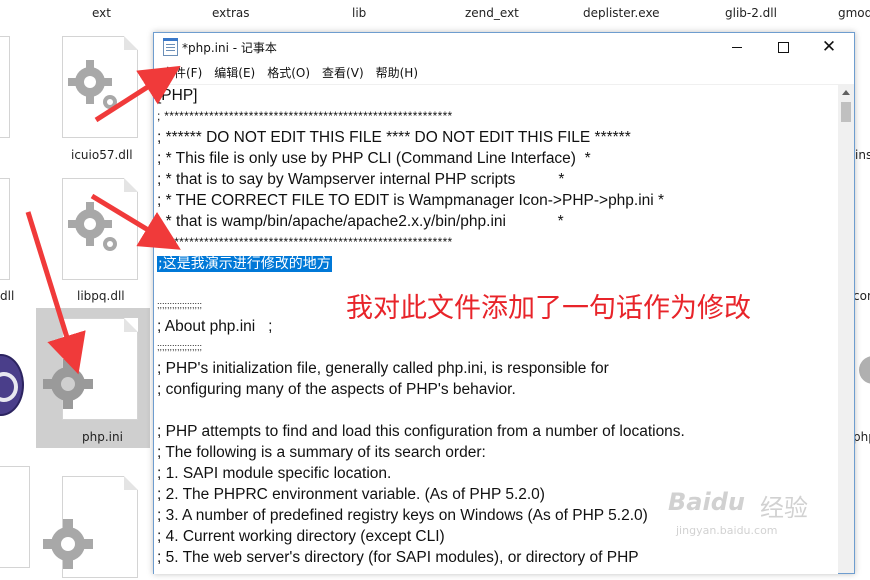 This screenshot has width=870, height=580. What do you see at coordinates (861, 437) in the screenshot?
I see `partial-file-label: php` at bounding box center [861, 437].